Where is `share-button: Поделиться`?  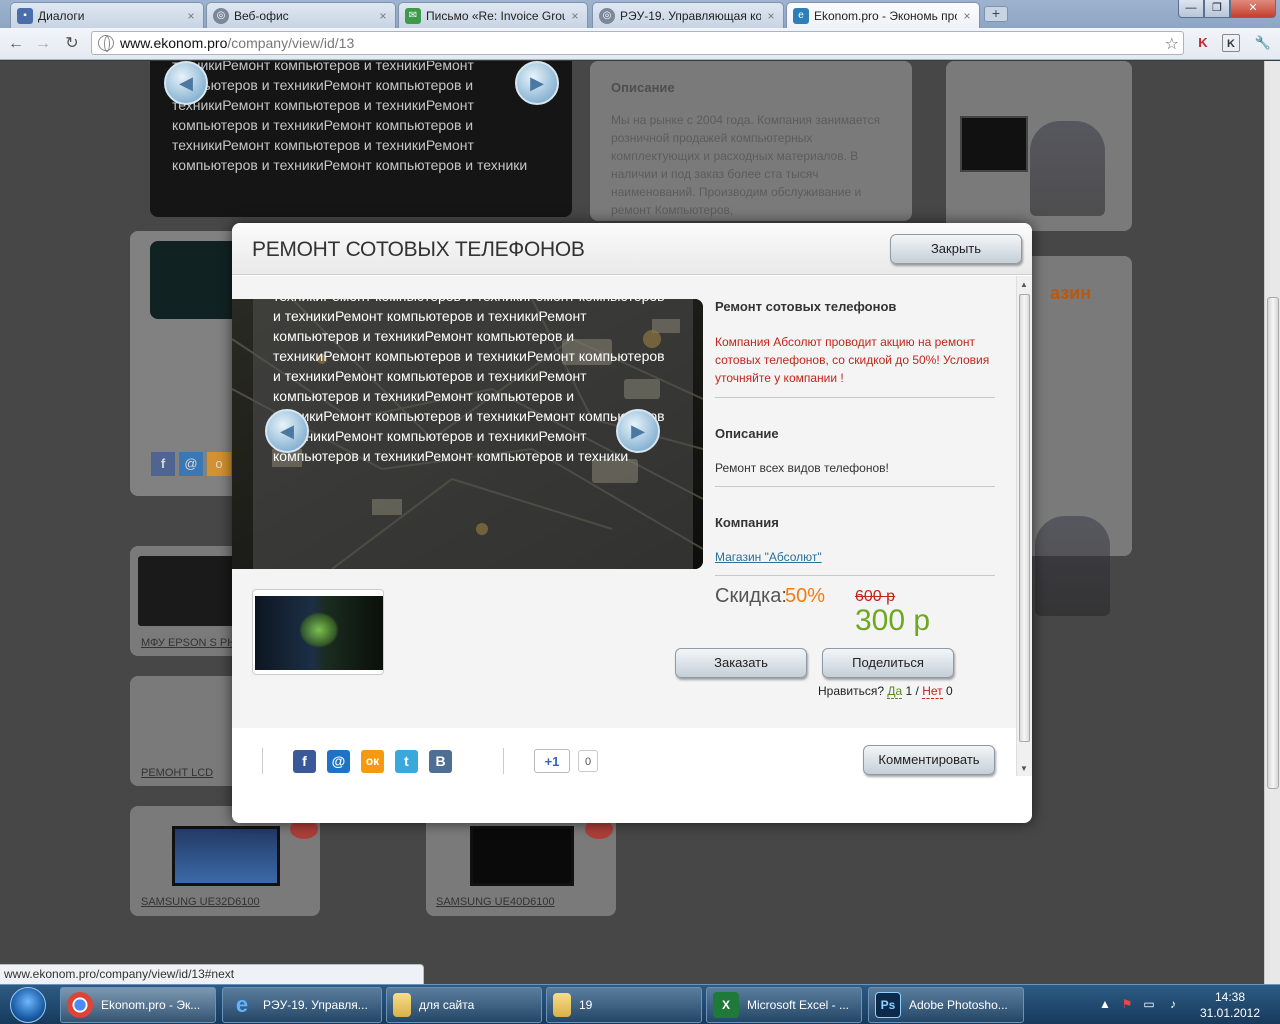 share-button: Поделиться is located at coordinates (888, 663).